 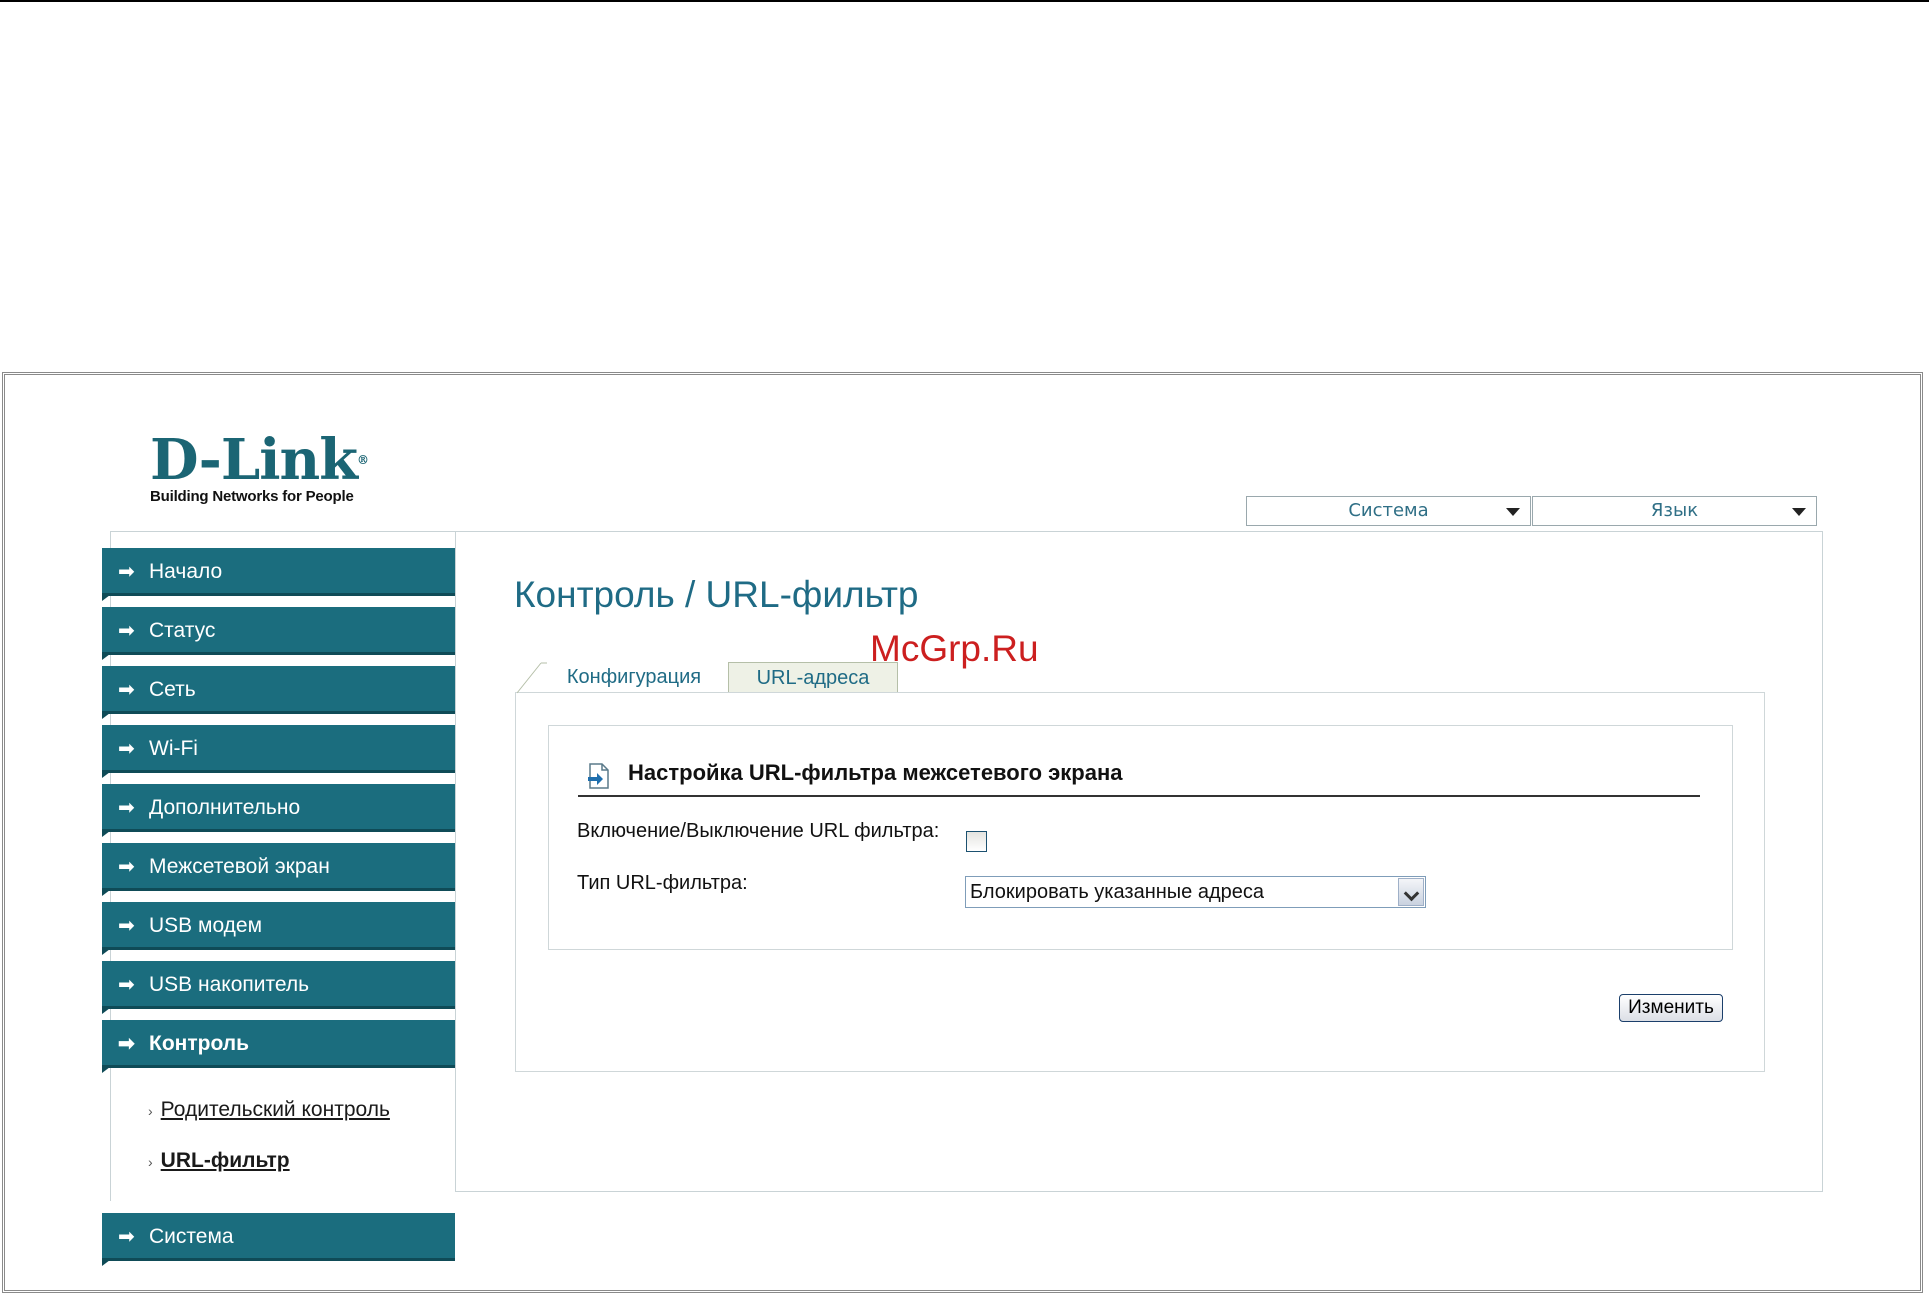 What do you see at coordinates (278, 574) in the screenshot?
I see `sidebar-item-start: ➡ Начало` at bounding box center [278, 574].